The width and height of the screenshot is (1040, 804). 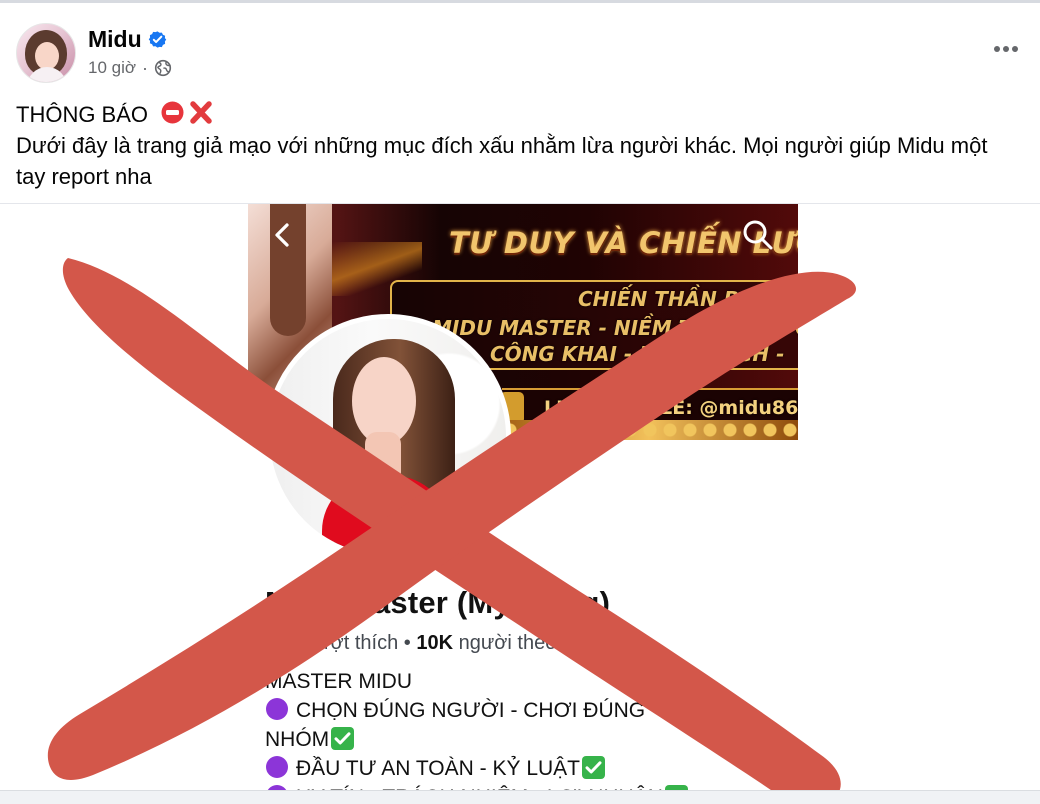 I want to click on bio-line-2: NHÓM, so click(x=505, y=739).